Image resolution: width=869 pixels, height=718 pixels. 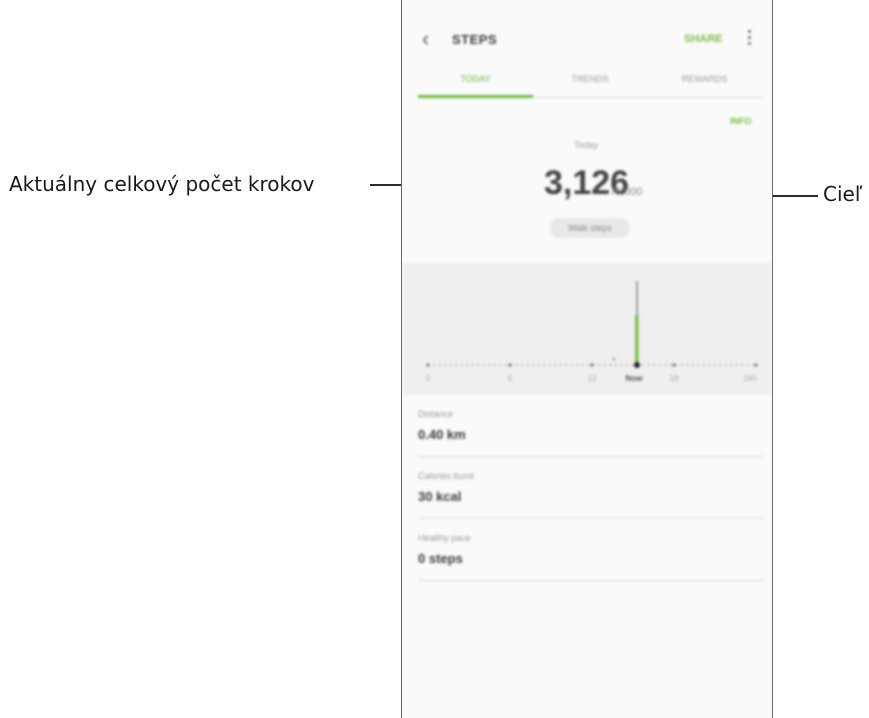 I want to click on x-tick-label-now: Now, so click(x=635, y=378).